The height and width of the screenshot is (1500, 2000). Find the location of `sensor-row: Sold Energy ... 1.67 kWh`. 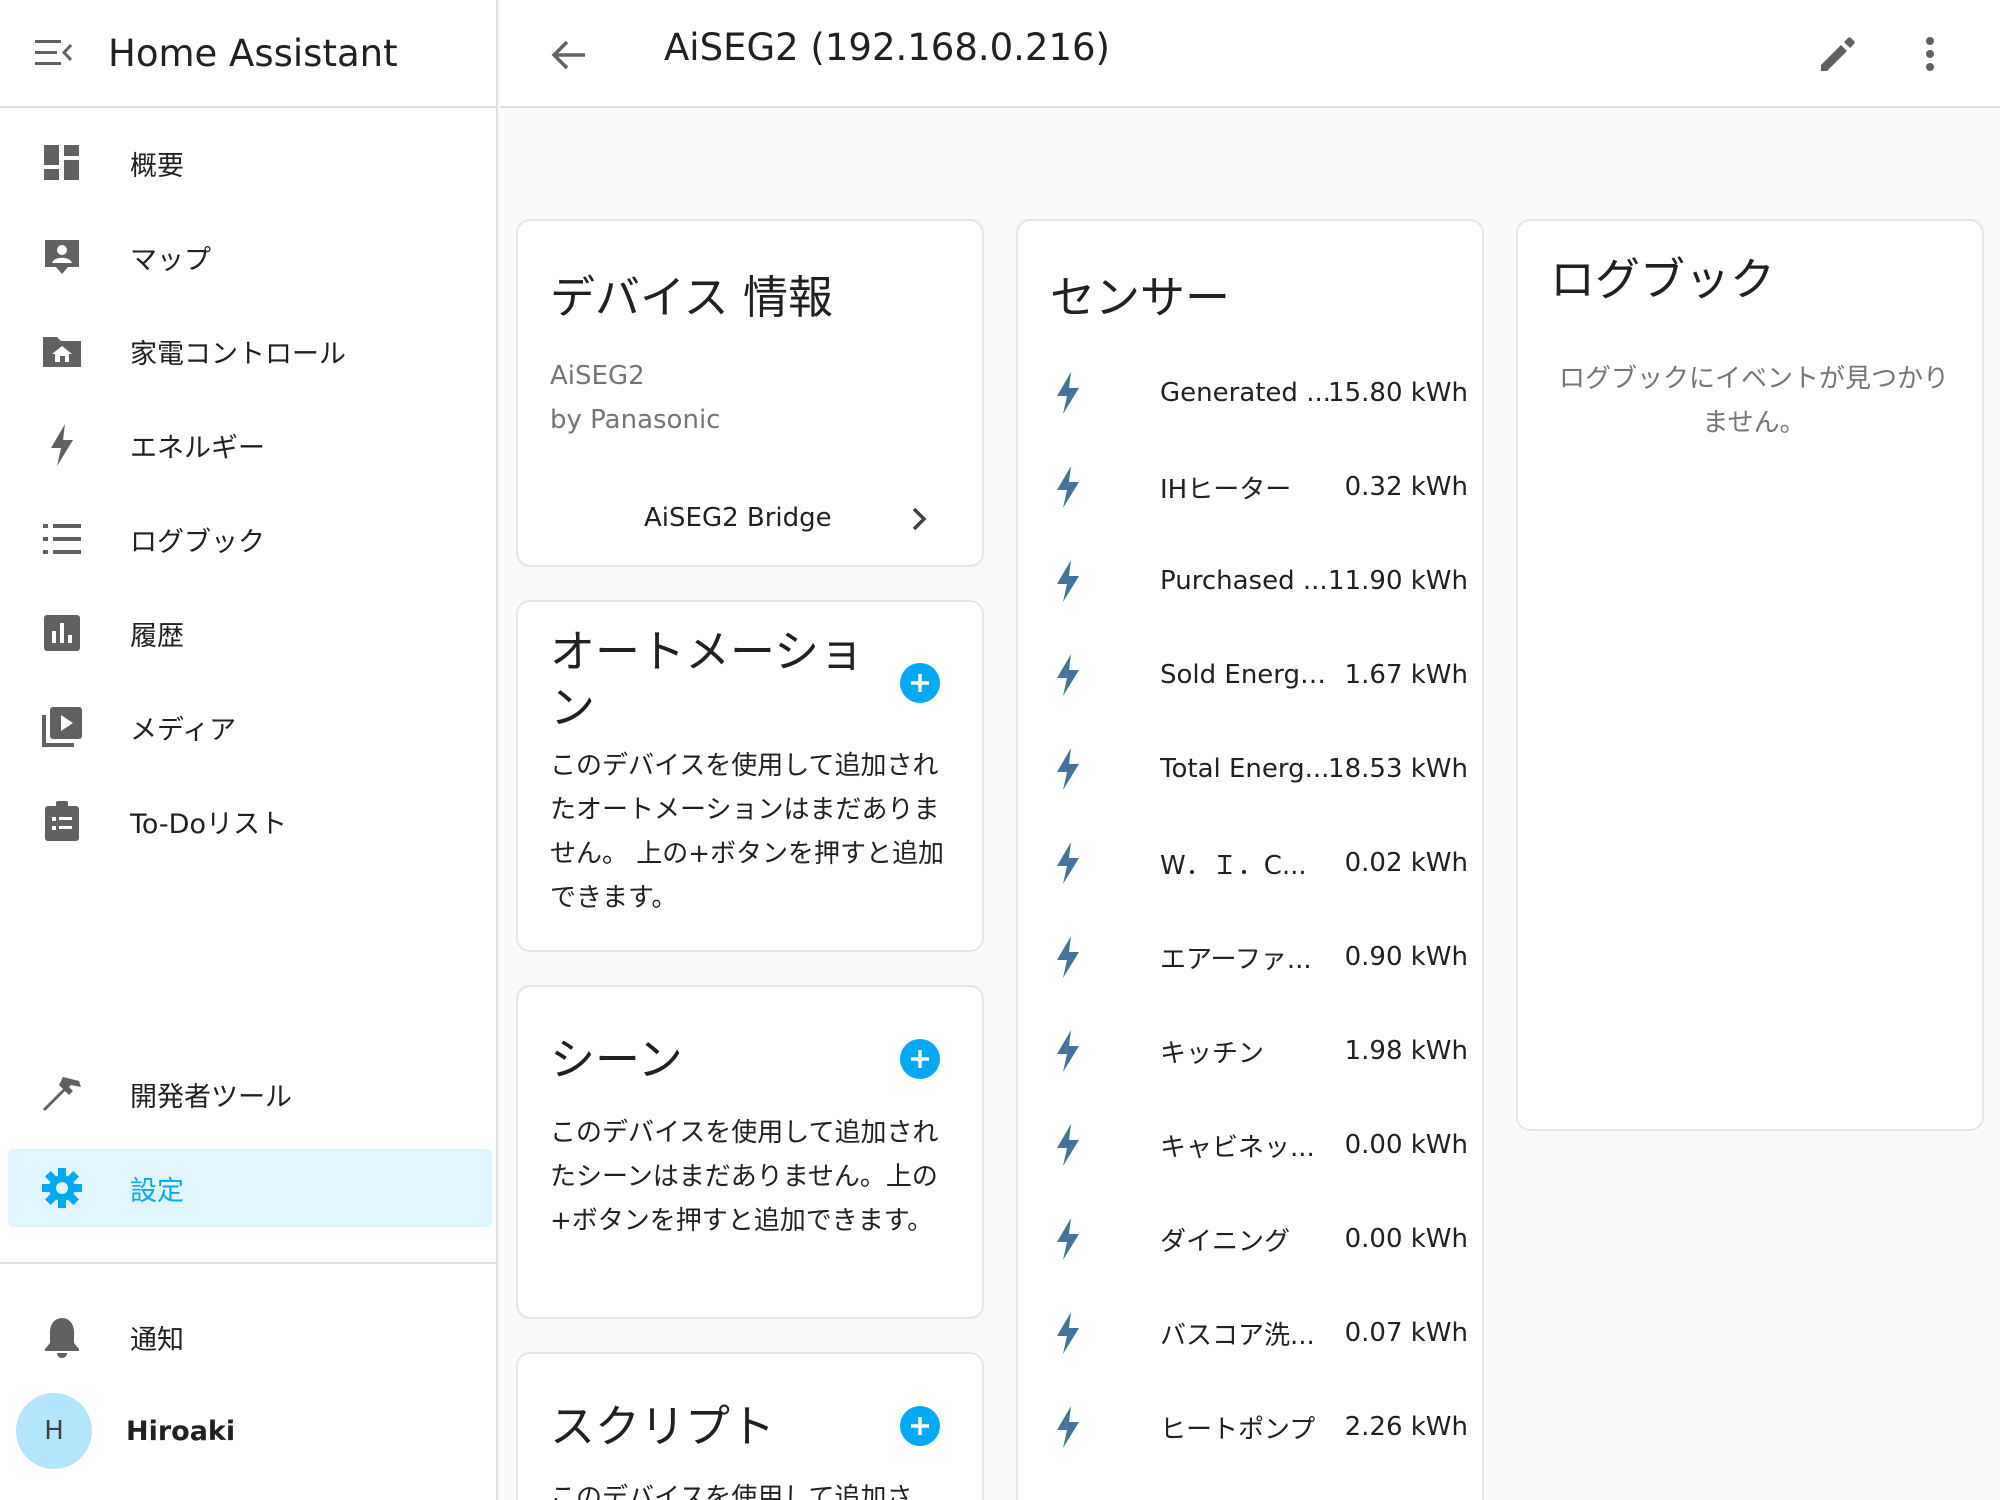

sensor-row: Sold Energy ... 1.67 kWh is located at coordinates (1258, 675).